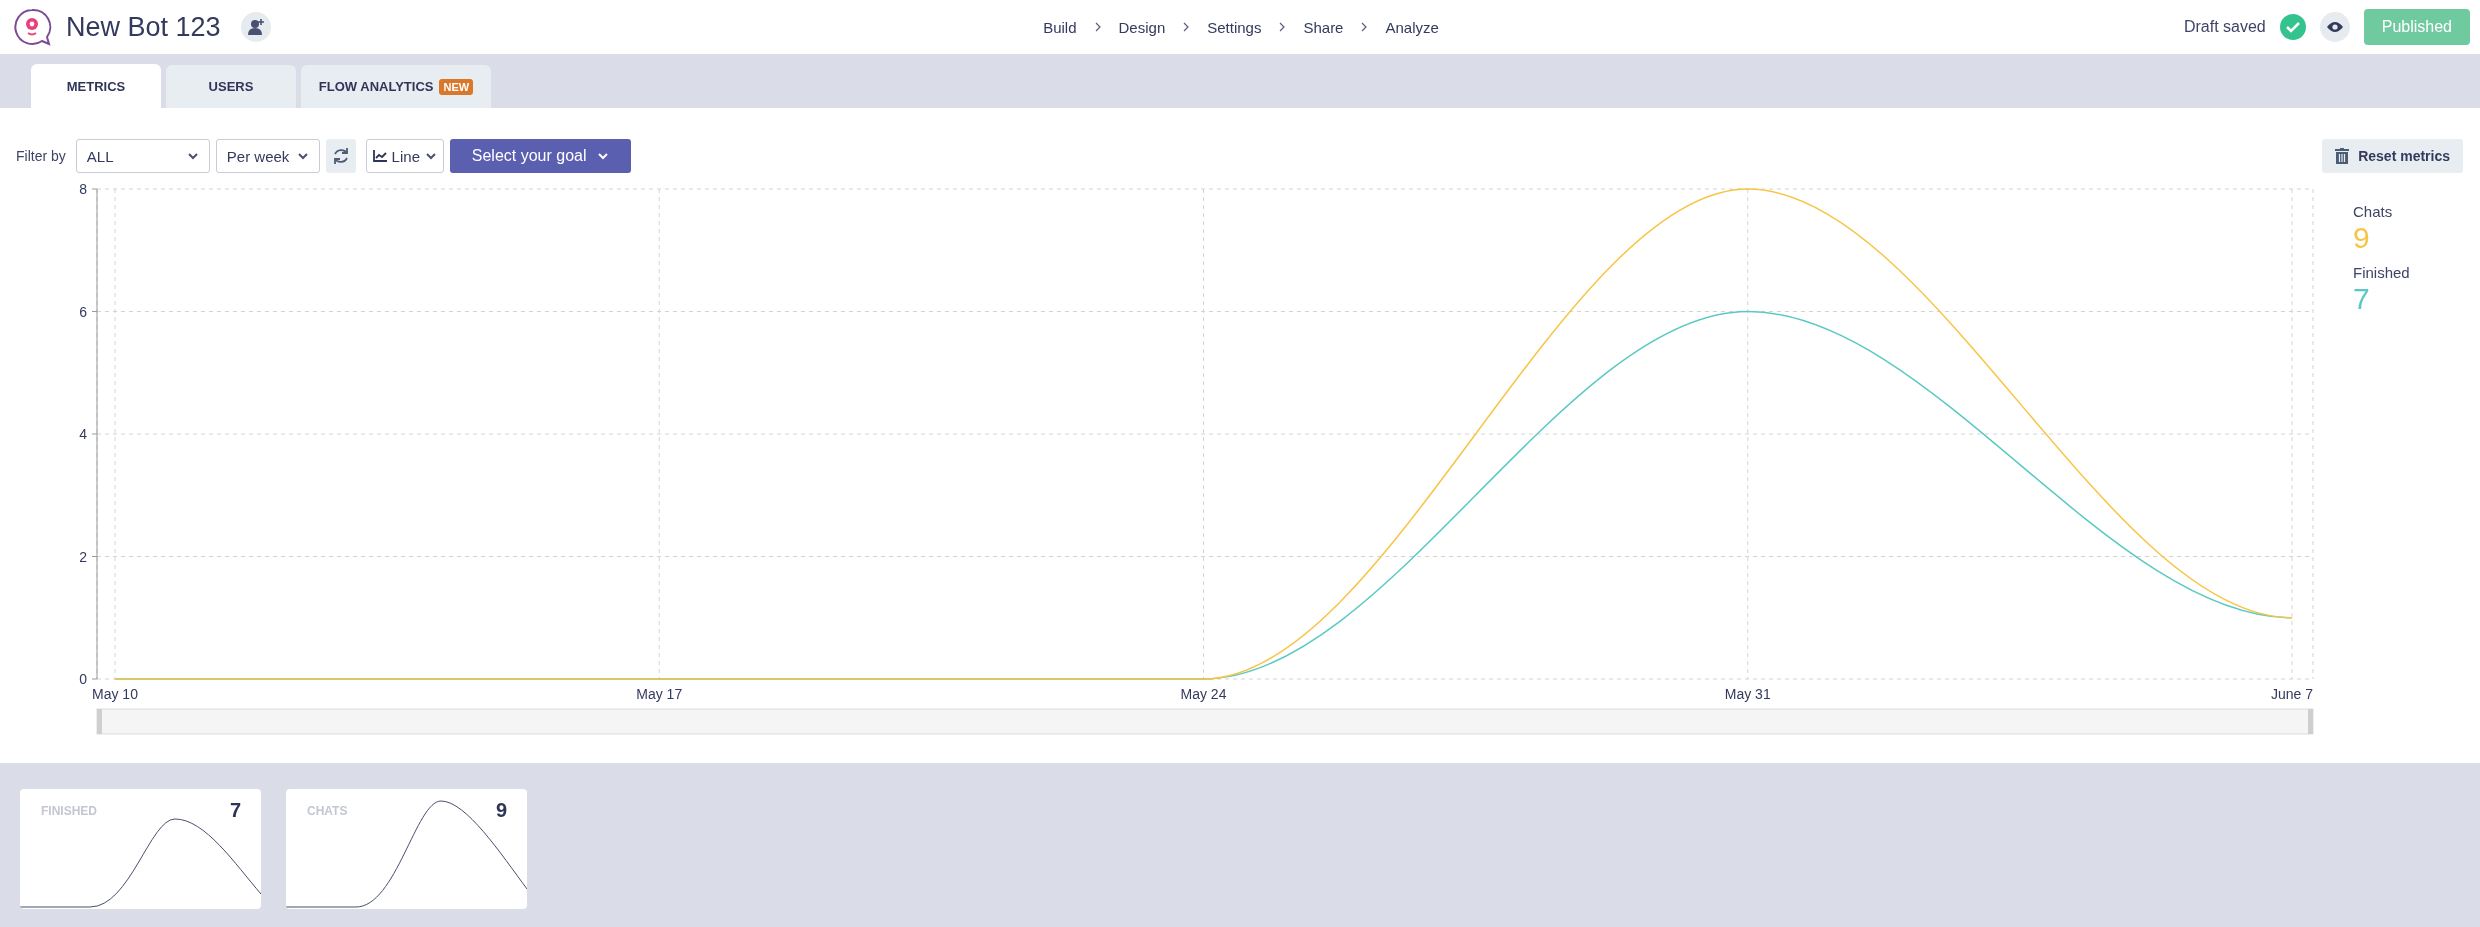  I want to click on reset-label: Reset metrics, so click(2404, 156).